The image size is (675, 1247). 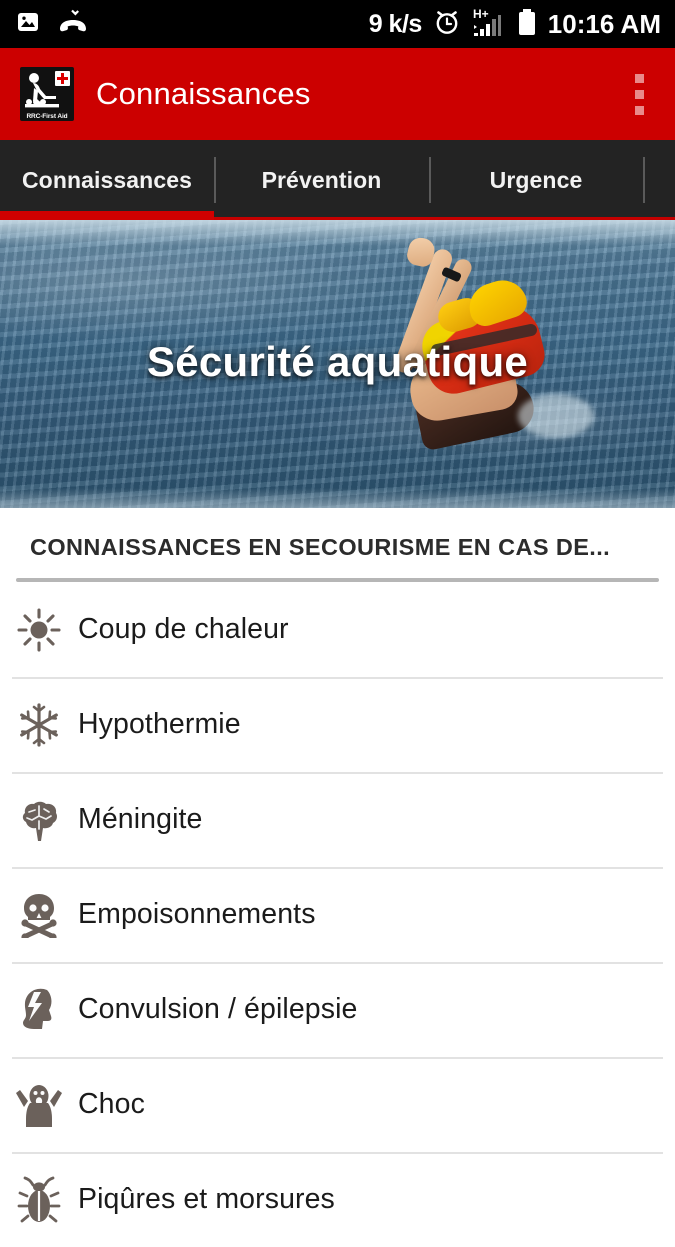 I want to click on svg-text: H+, so click(x=481, y=14).